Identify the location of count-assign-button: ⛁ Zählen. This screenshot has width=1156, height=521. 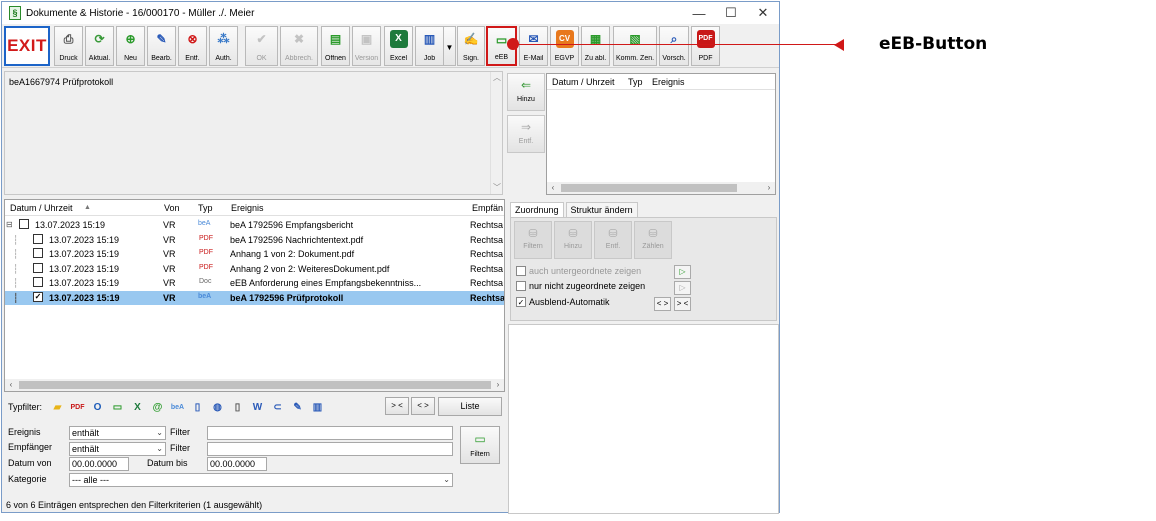
(653, 240).